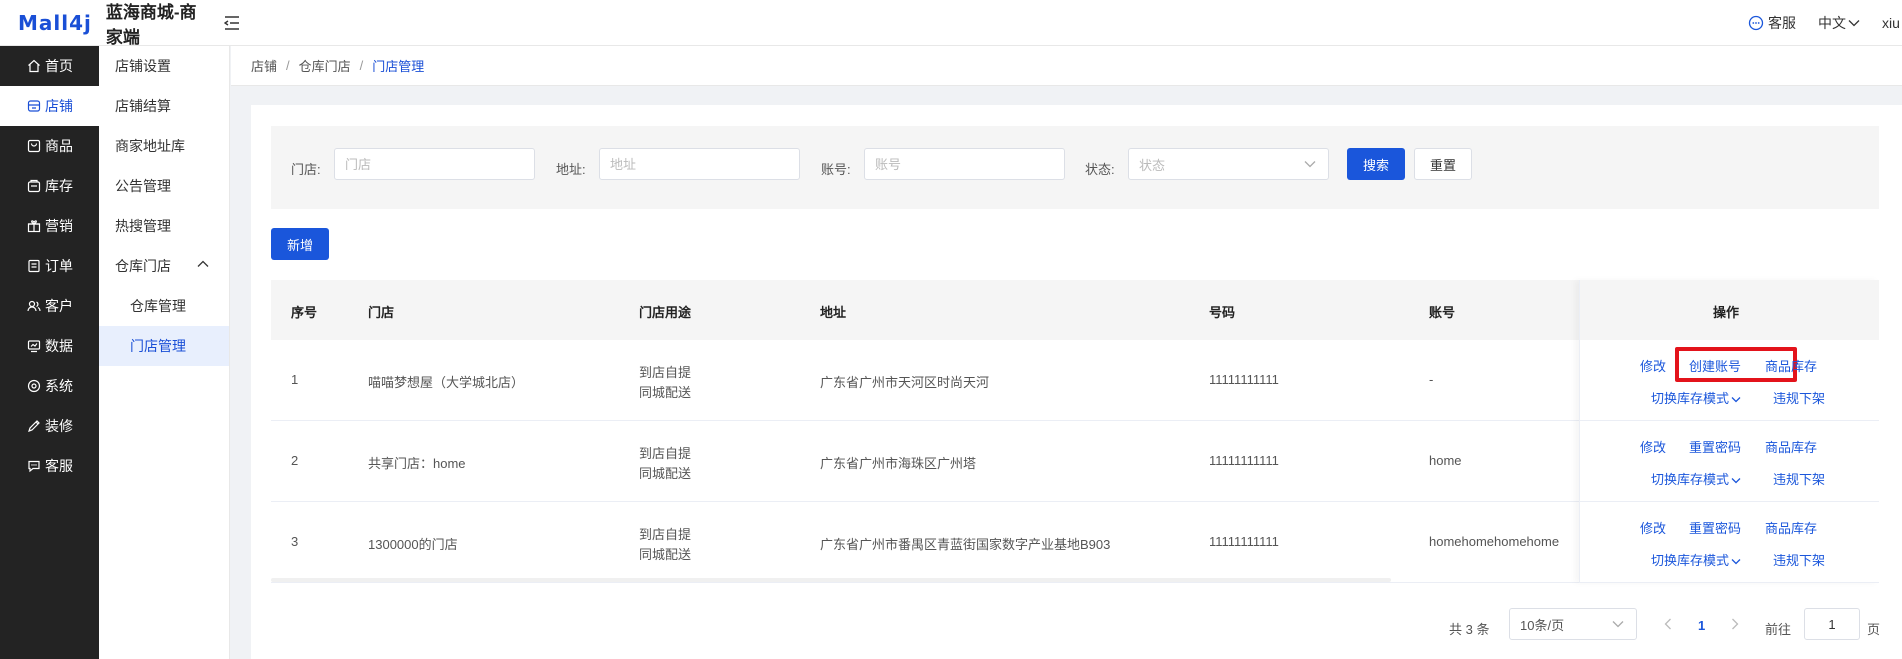  I want to click on sidebar-item-goods: 商品, so click(49, 146).